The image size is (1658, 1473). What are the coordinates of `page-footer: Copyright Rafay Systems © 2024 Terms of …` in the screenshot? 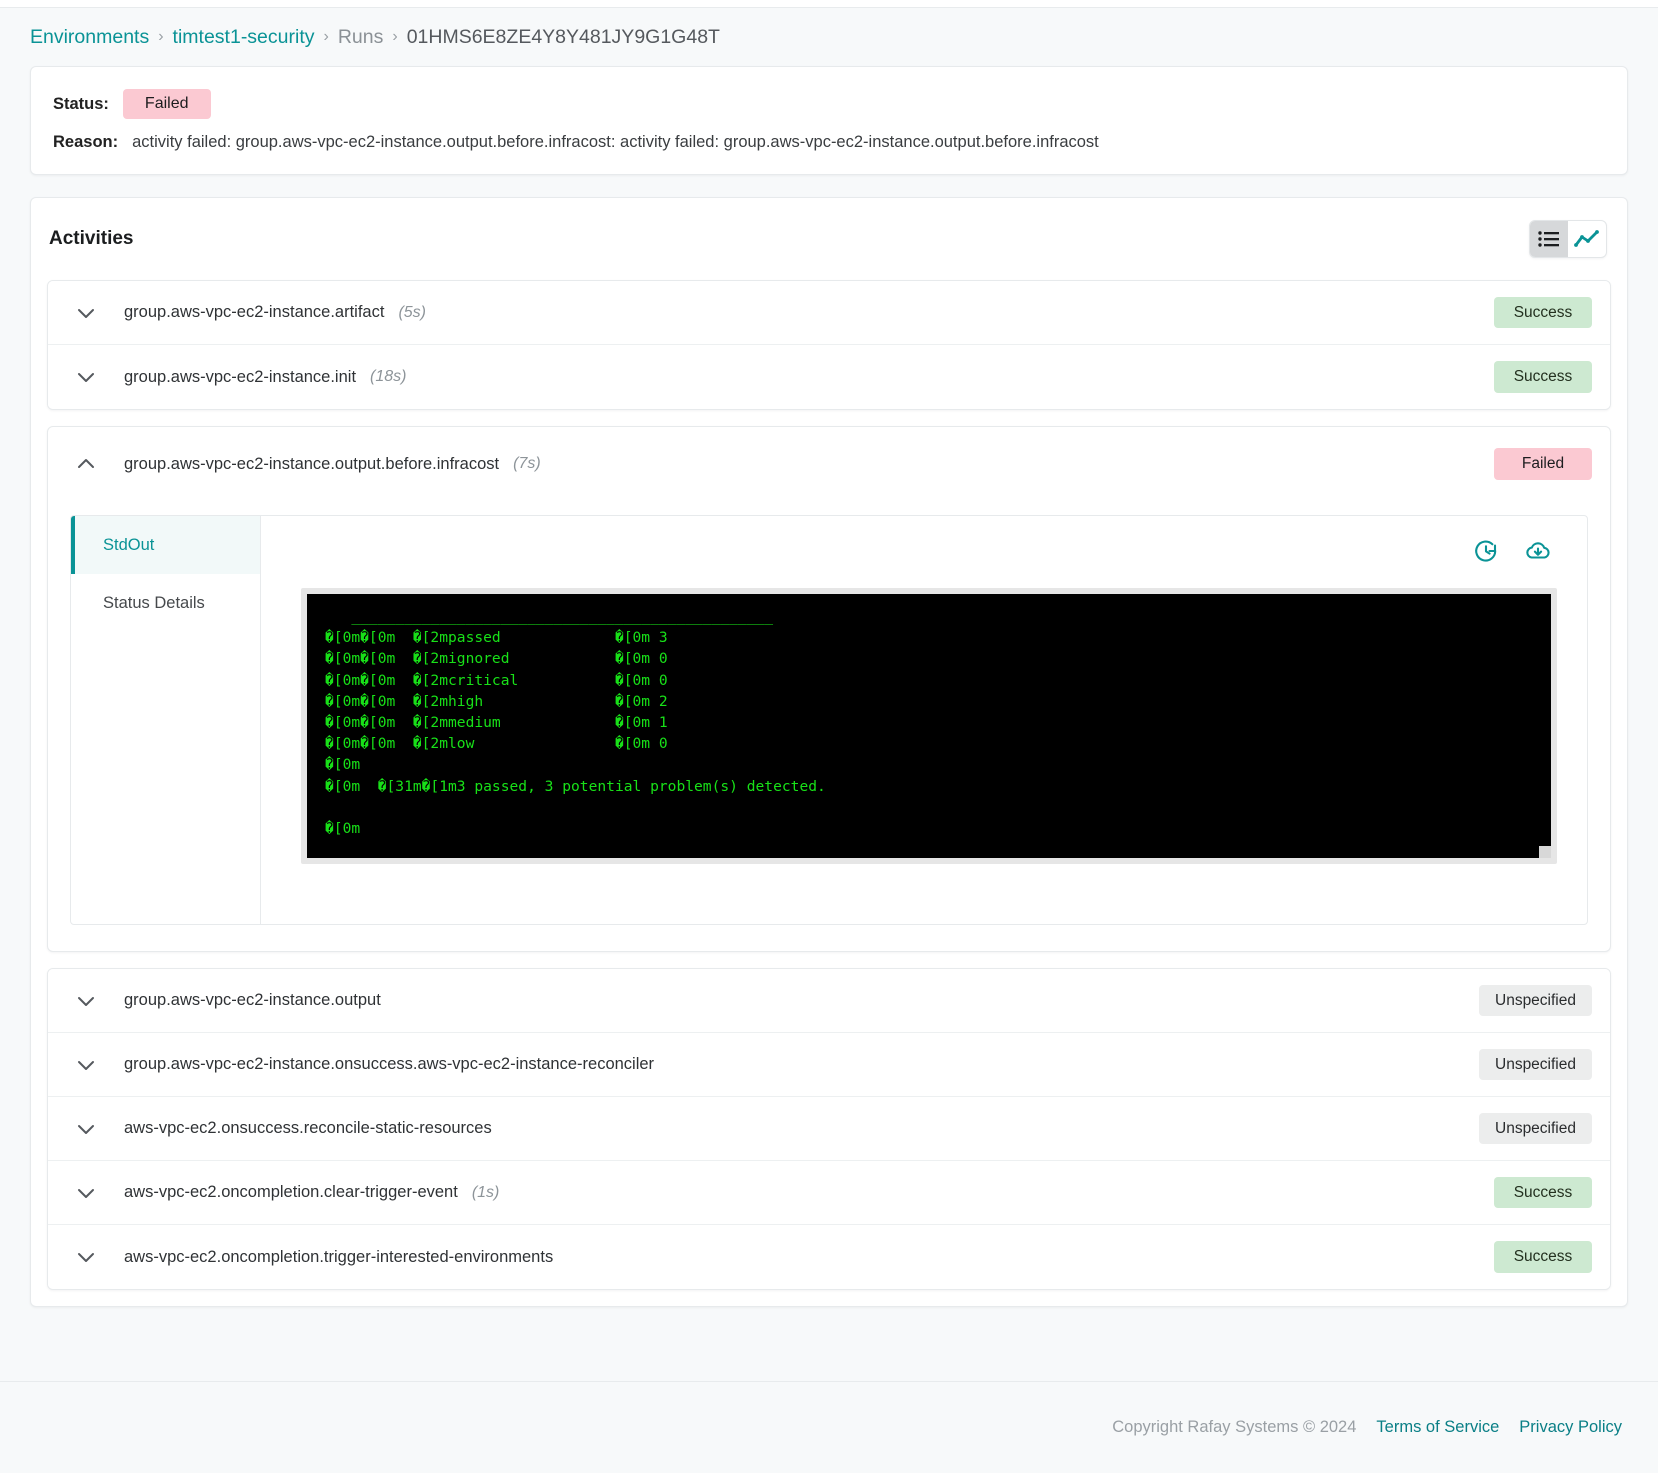 It's located at (829, 1427).